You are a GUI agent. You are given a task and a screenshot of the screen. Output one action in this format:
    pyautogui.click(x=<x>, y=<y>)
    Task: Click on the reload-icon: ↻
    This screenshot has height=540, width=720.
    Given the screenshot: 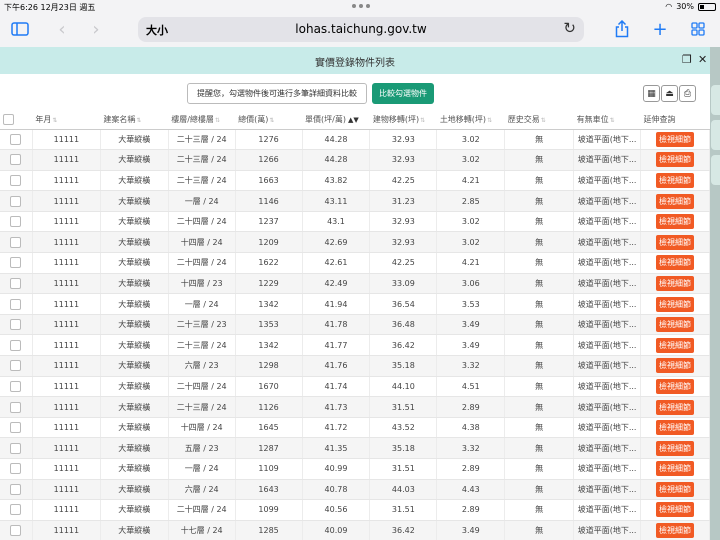 What is the action you would take?
    pyautogui.click(x=569, y=28)
    